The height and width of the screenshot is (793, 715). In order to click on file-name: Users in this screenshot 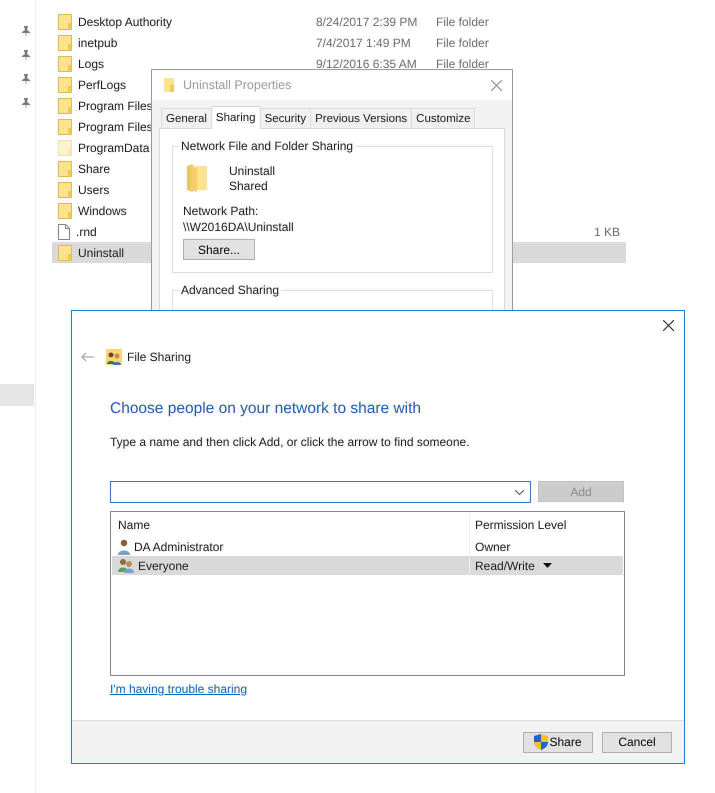, I will do `click(94, 189)`.